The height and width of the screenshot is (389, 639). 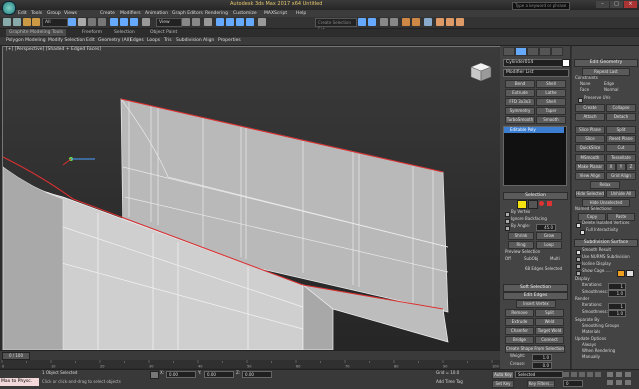 What do you see at coordinates (546, 227) in the screenshot?
I see `angle-spinner: 45.0` at bounding box center [546, 227].